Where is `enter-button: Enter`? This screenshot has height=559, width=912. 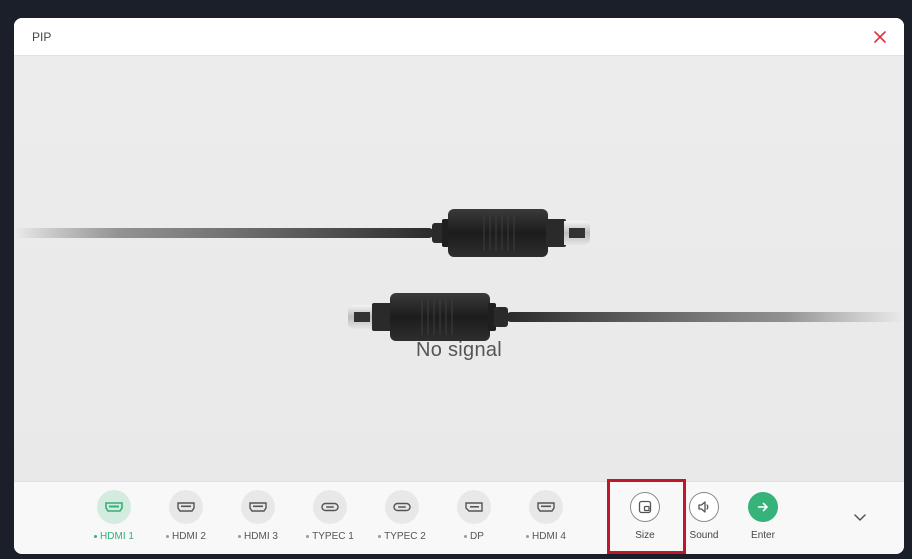
enter-button: Enter is located at coordinates (763, 520).